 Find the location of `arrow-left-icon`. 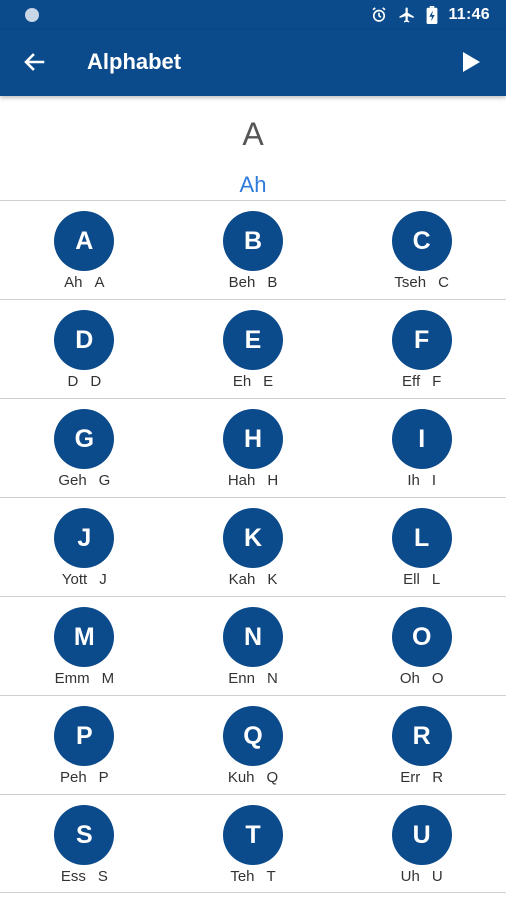

arrow-left-icon is located at coordinates (34, 64).